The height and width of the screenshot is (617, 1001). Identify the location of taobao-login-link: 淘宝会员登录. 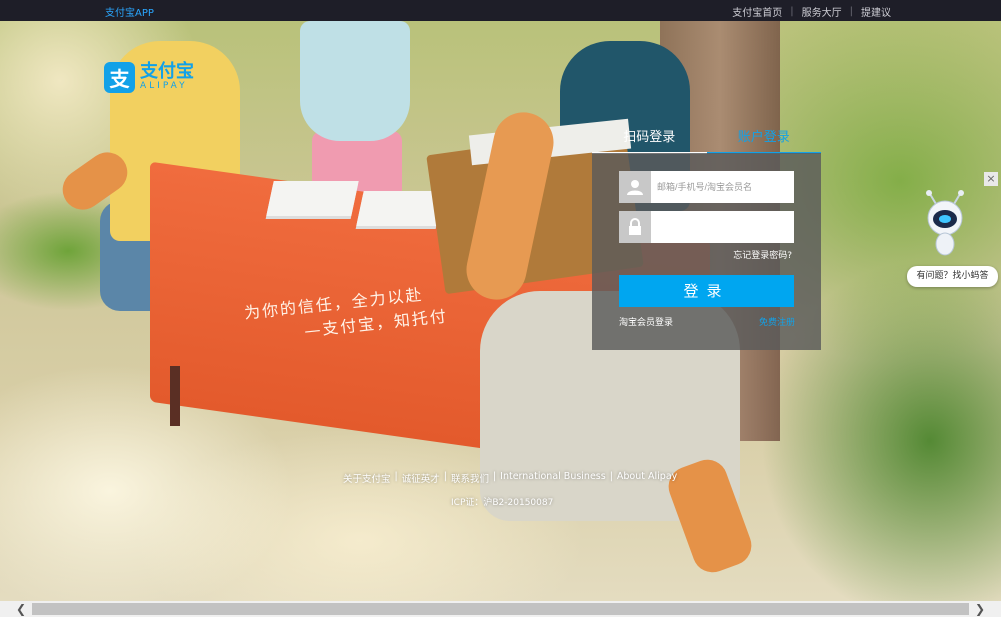
(646, 321).